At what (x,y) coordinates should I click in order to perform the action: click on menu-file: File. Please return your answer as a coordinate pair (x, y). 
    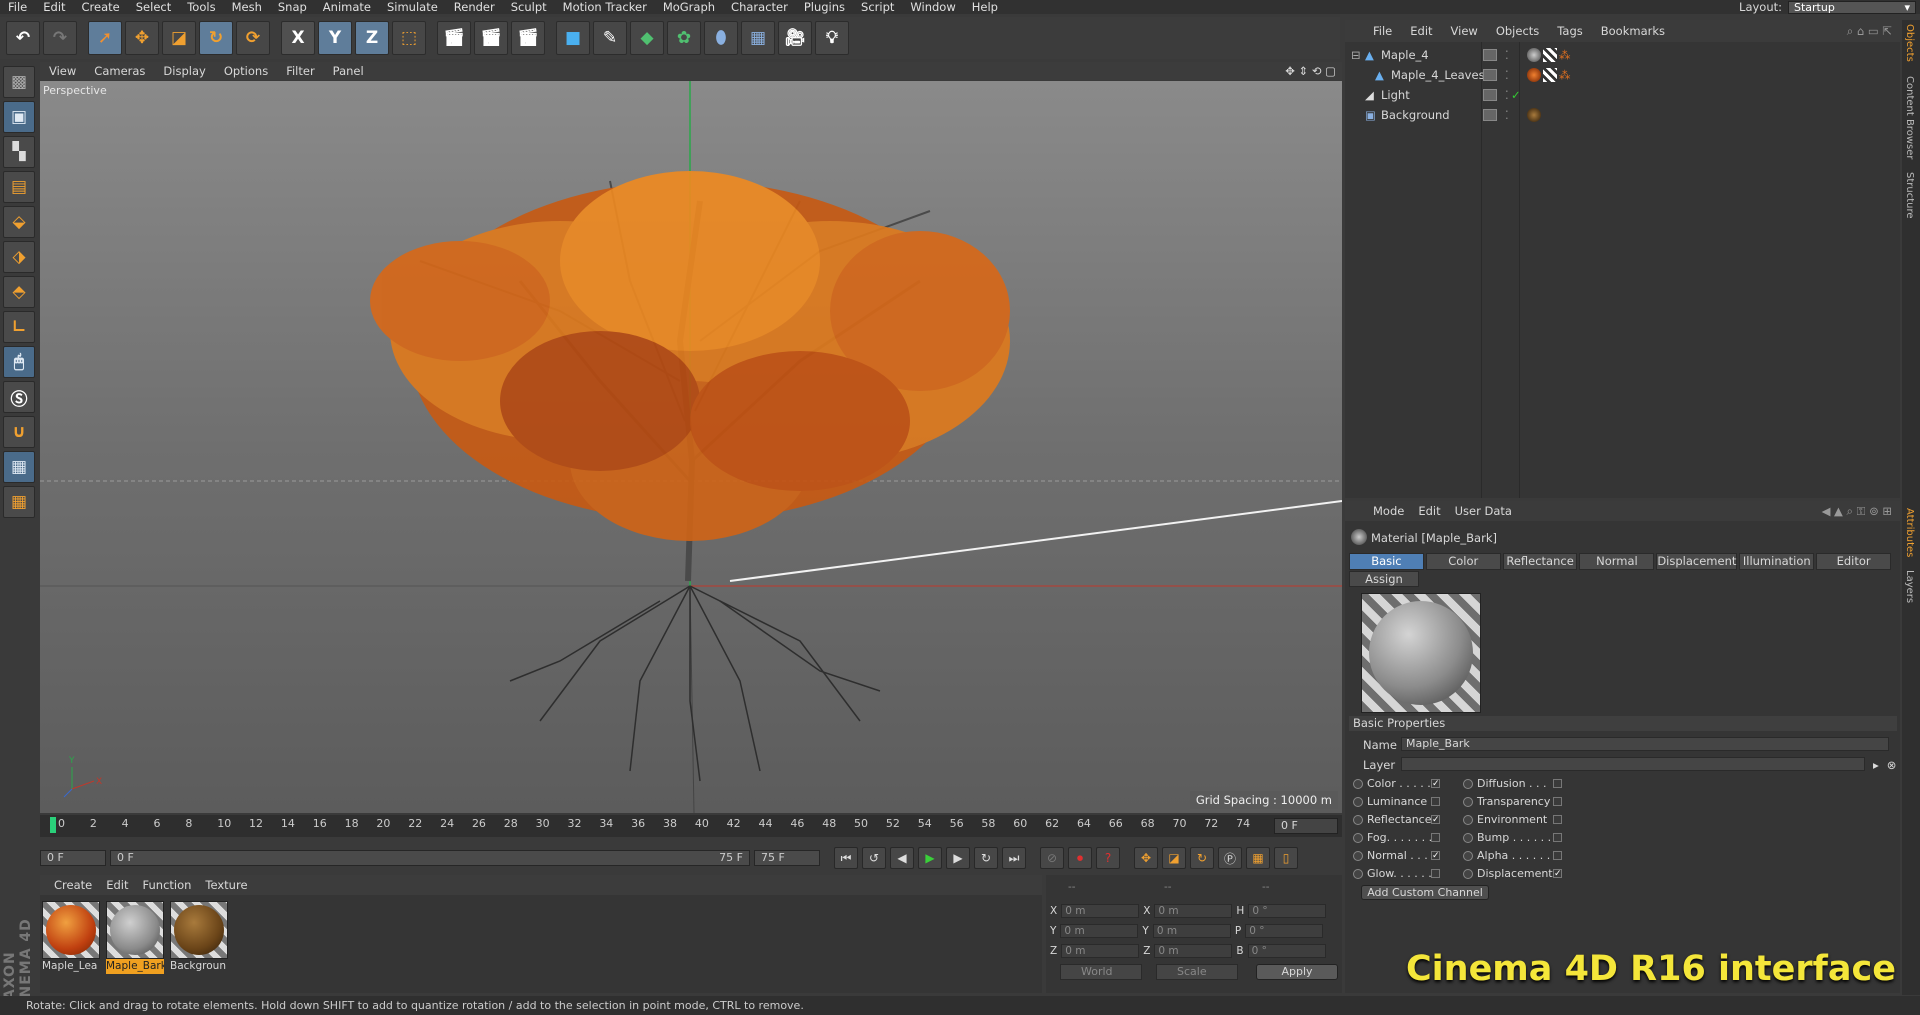
    Looking at the image, I should click on (17, 7).